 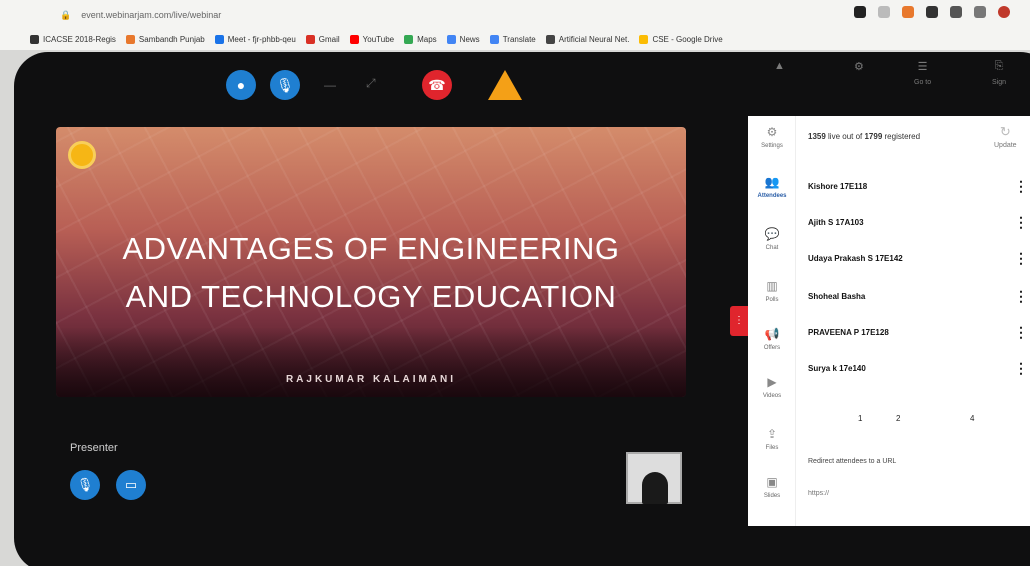 I want to click on attendee-row: Kishore 17E118 ⋮, so click(x=918, y=186).